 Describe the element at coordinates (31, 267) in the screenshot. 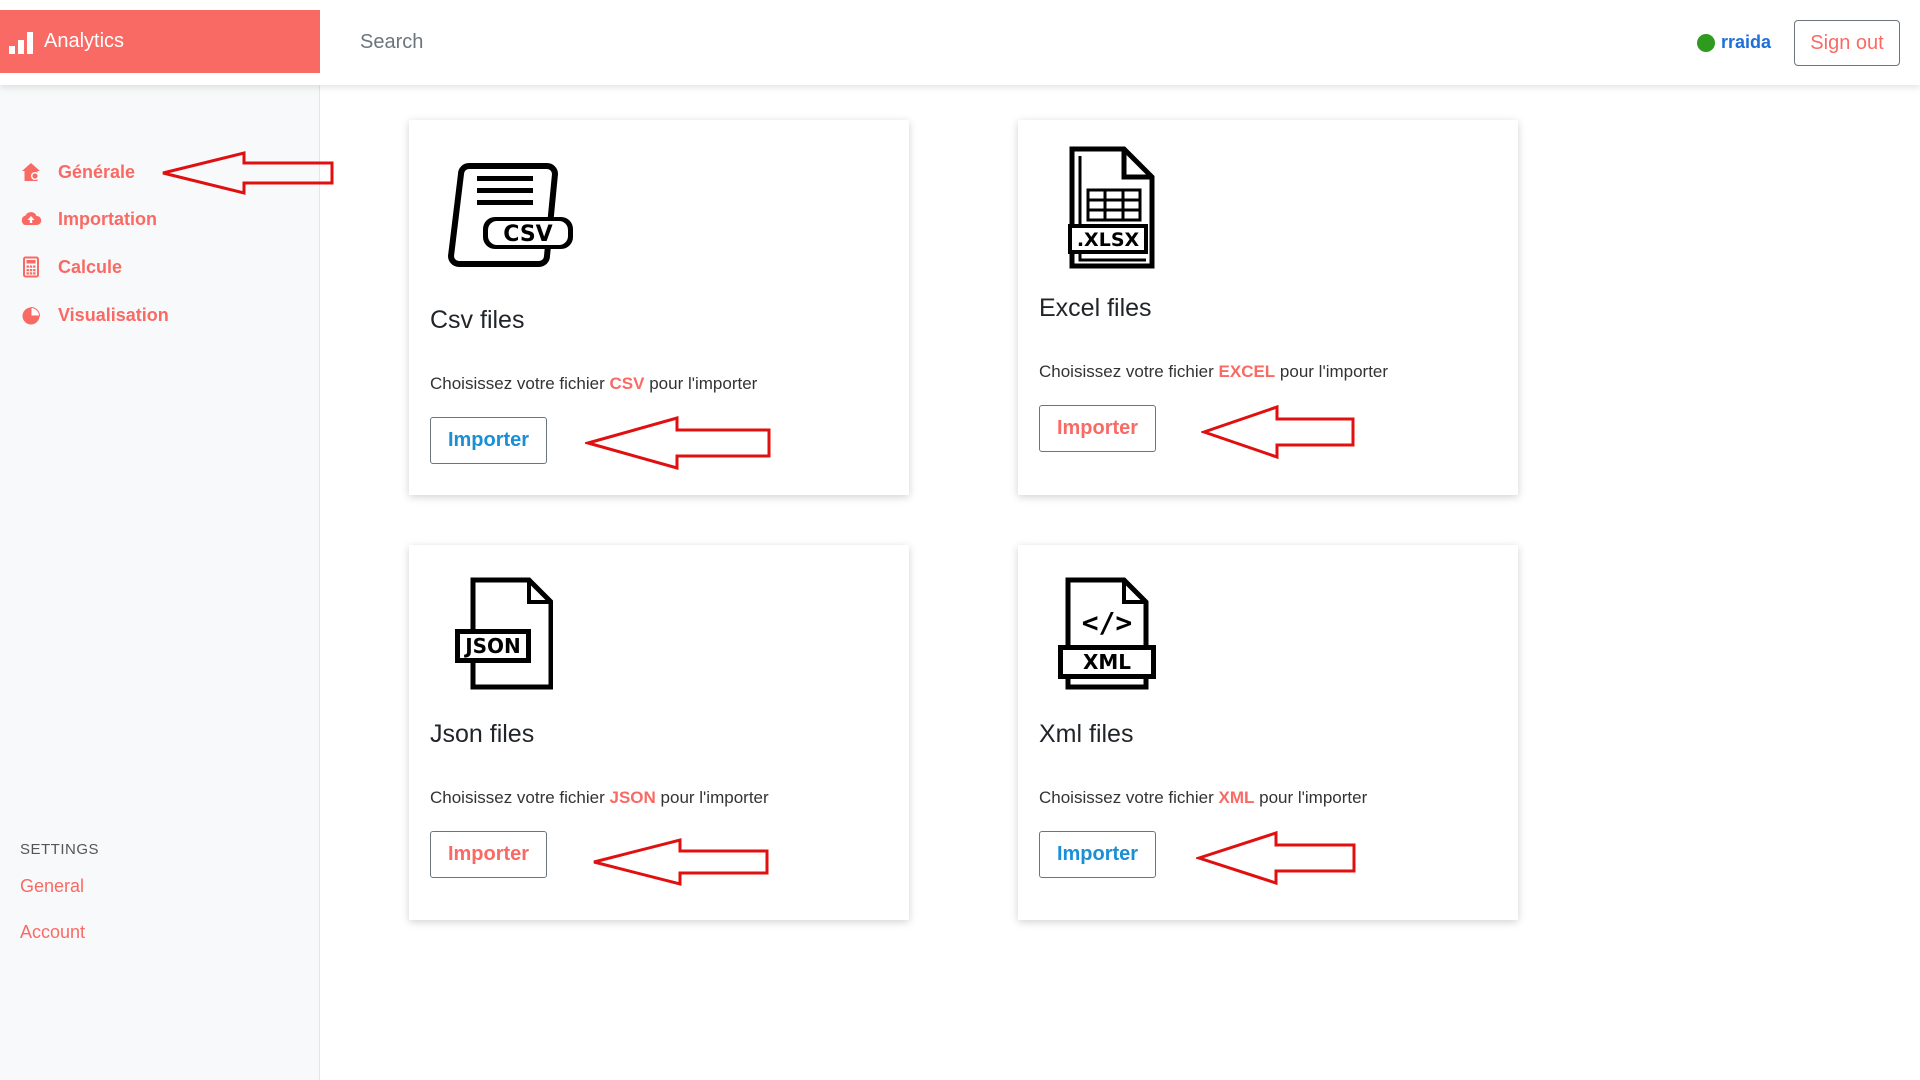

I see `calculator-icon` at that location.